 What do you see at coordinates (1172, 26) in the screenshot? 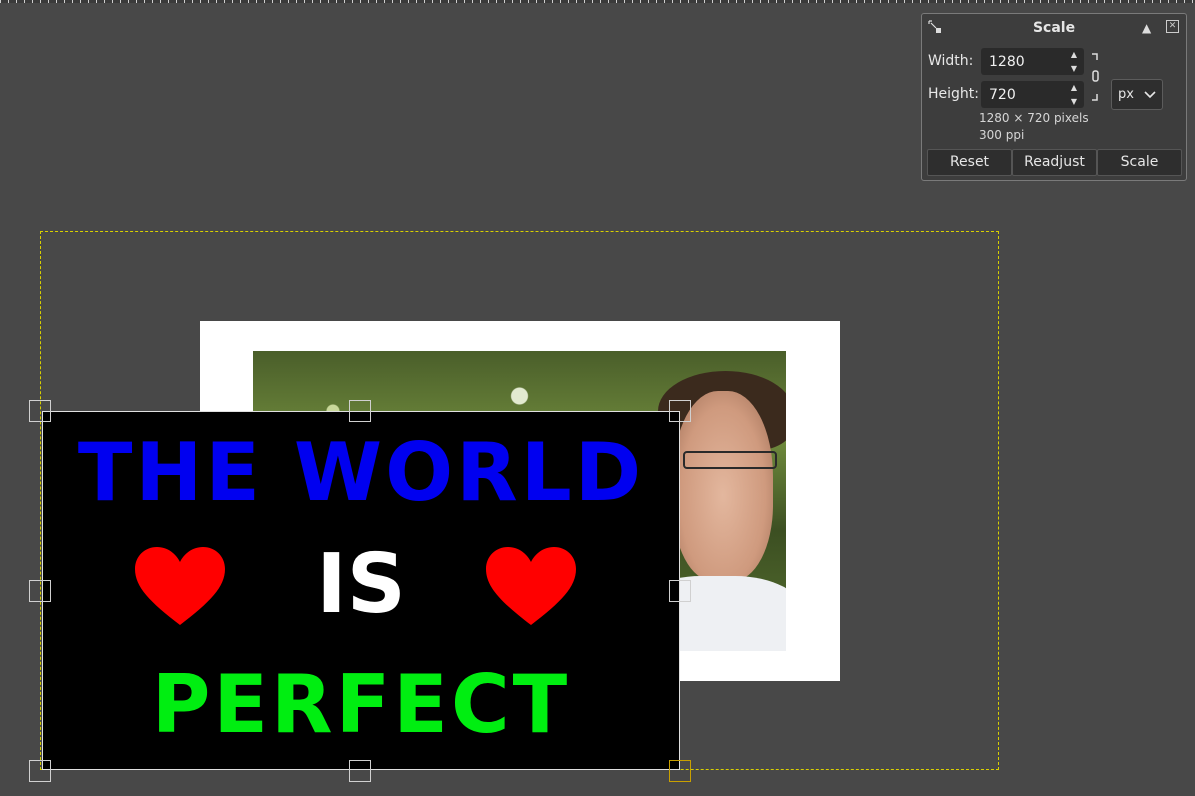
I see `close-icon: ✕` at bounding box center [1172, 26].